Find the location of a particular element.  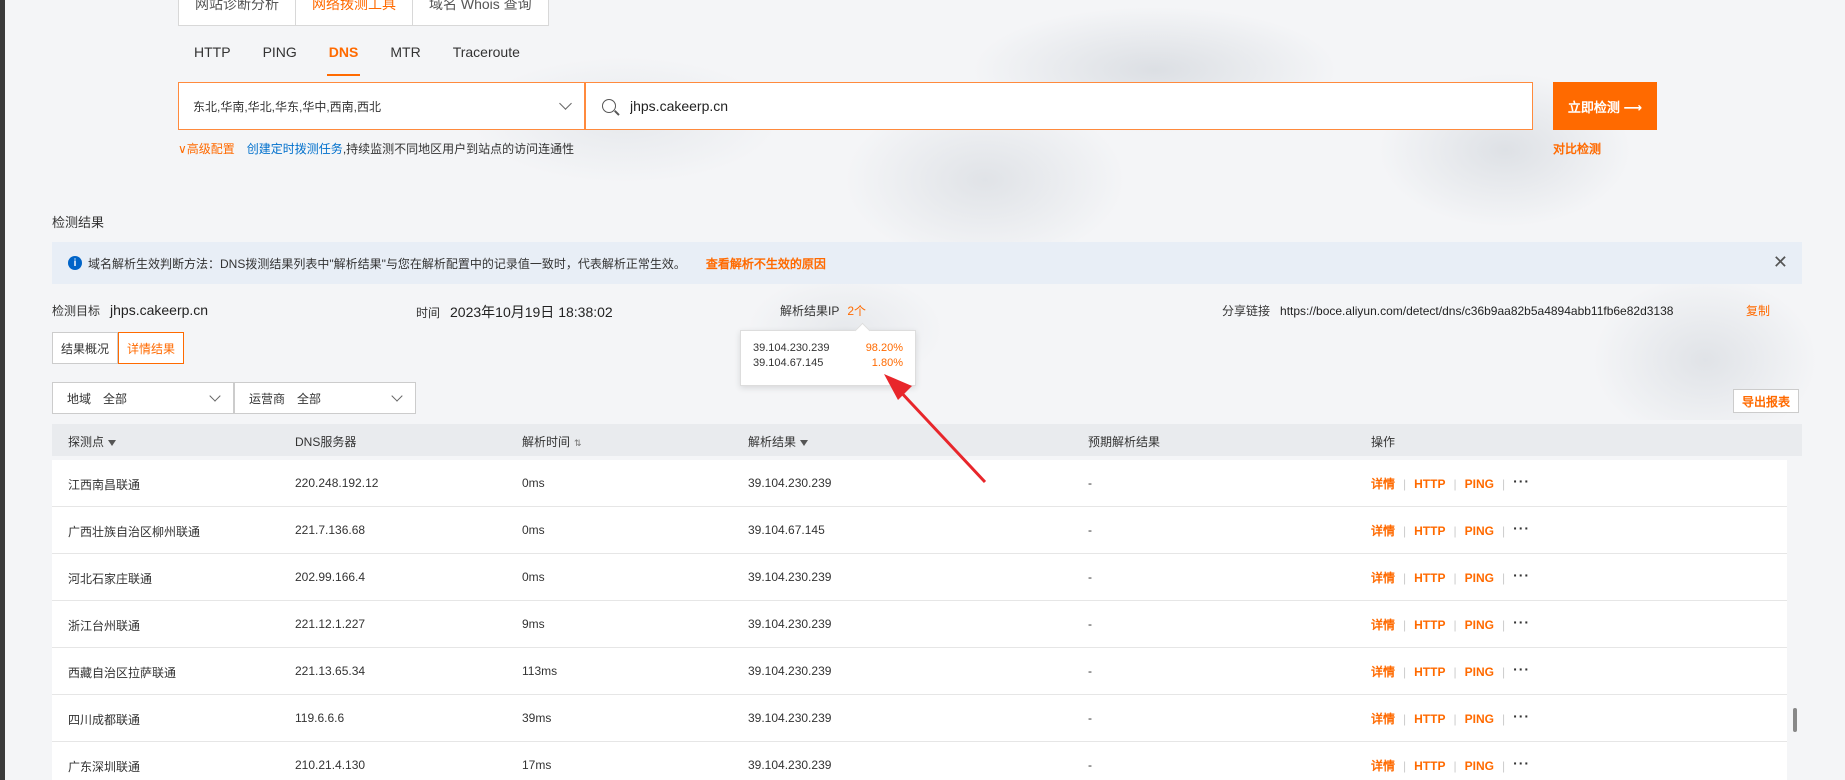

red-arrow-annotation is located at coordinates (935, 429).